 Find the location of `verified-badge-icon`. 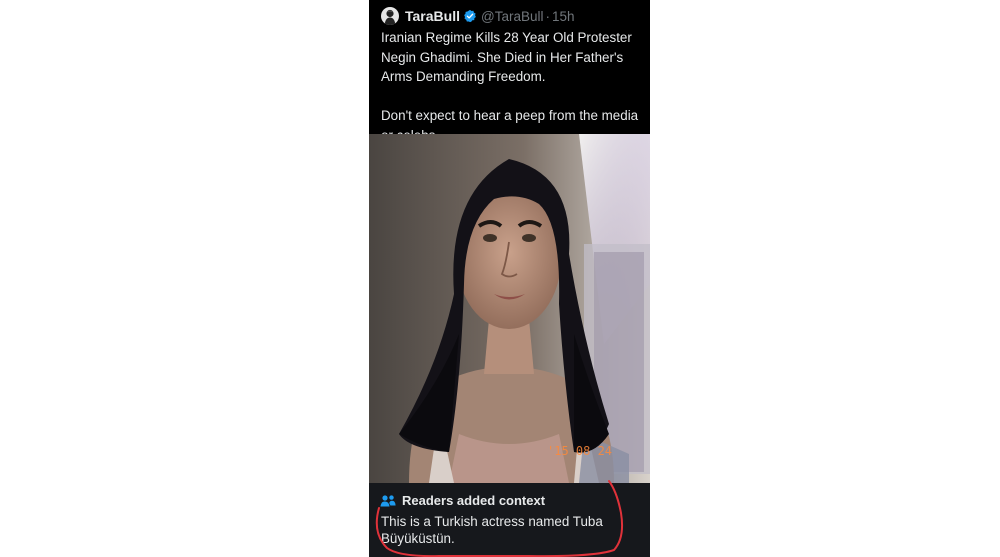

verified-badge-icon is located at coordinates (470, 16).